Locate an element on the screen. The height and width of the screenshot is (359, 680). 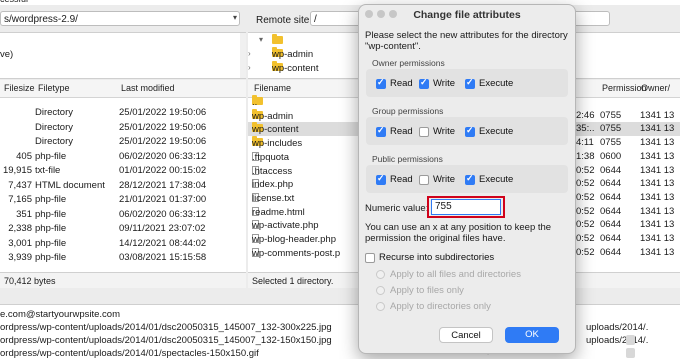
local-file-row: 3,001 php-file 14/12/2021 08:44:02 is located at coordinates (123, 244).